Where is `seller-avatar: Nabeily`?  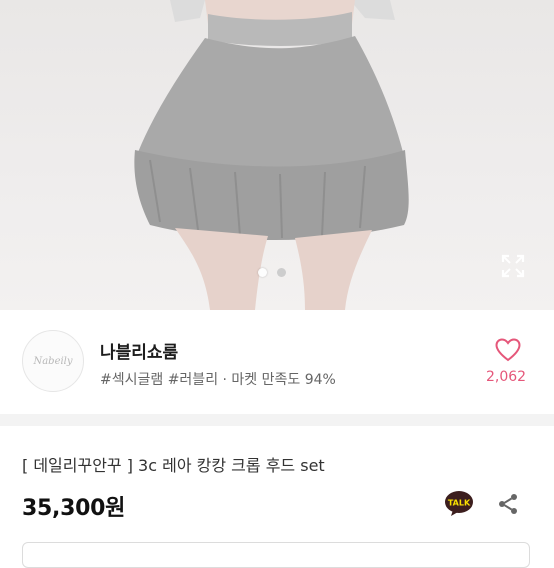 seller-avatar: Nabeily is located at coordinates (53, 361).